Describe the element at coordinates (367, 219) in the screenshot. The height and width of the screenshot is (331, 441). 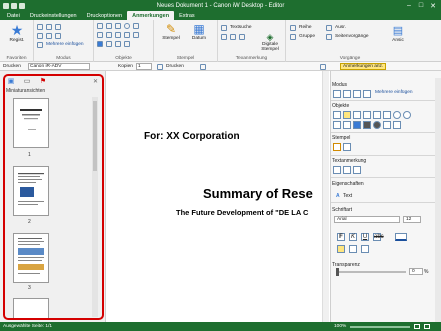
I see `font-family-select: Arial` at that location.